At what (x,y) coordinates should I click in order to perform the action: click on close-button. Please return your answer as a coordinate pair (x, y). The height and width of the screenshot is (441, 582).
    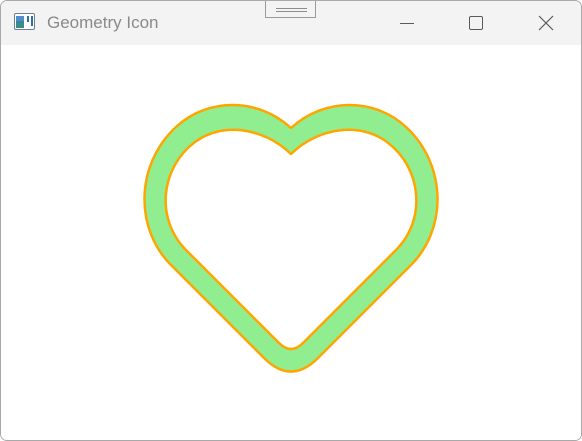
    Looking at the image, I should click on (546, 23).